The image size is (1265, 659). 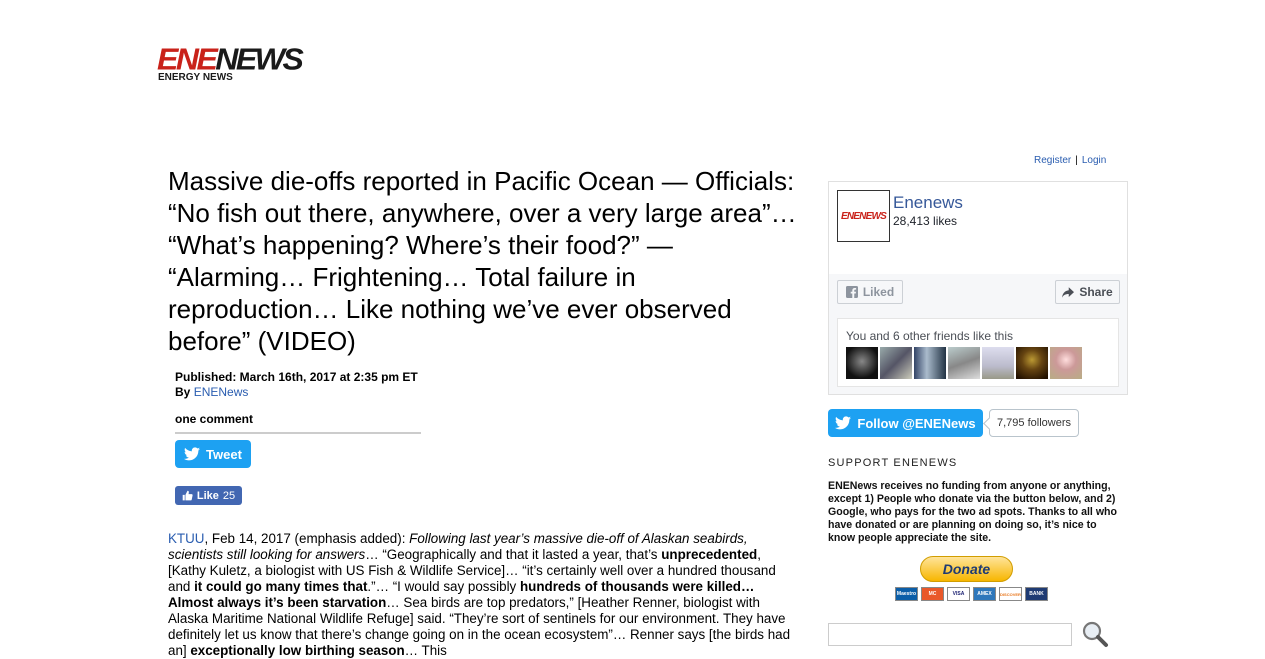 I want to click on body-text: .”… “I would say possibly, so click(x=443, y=586).